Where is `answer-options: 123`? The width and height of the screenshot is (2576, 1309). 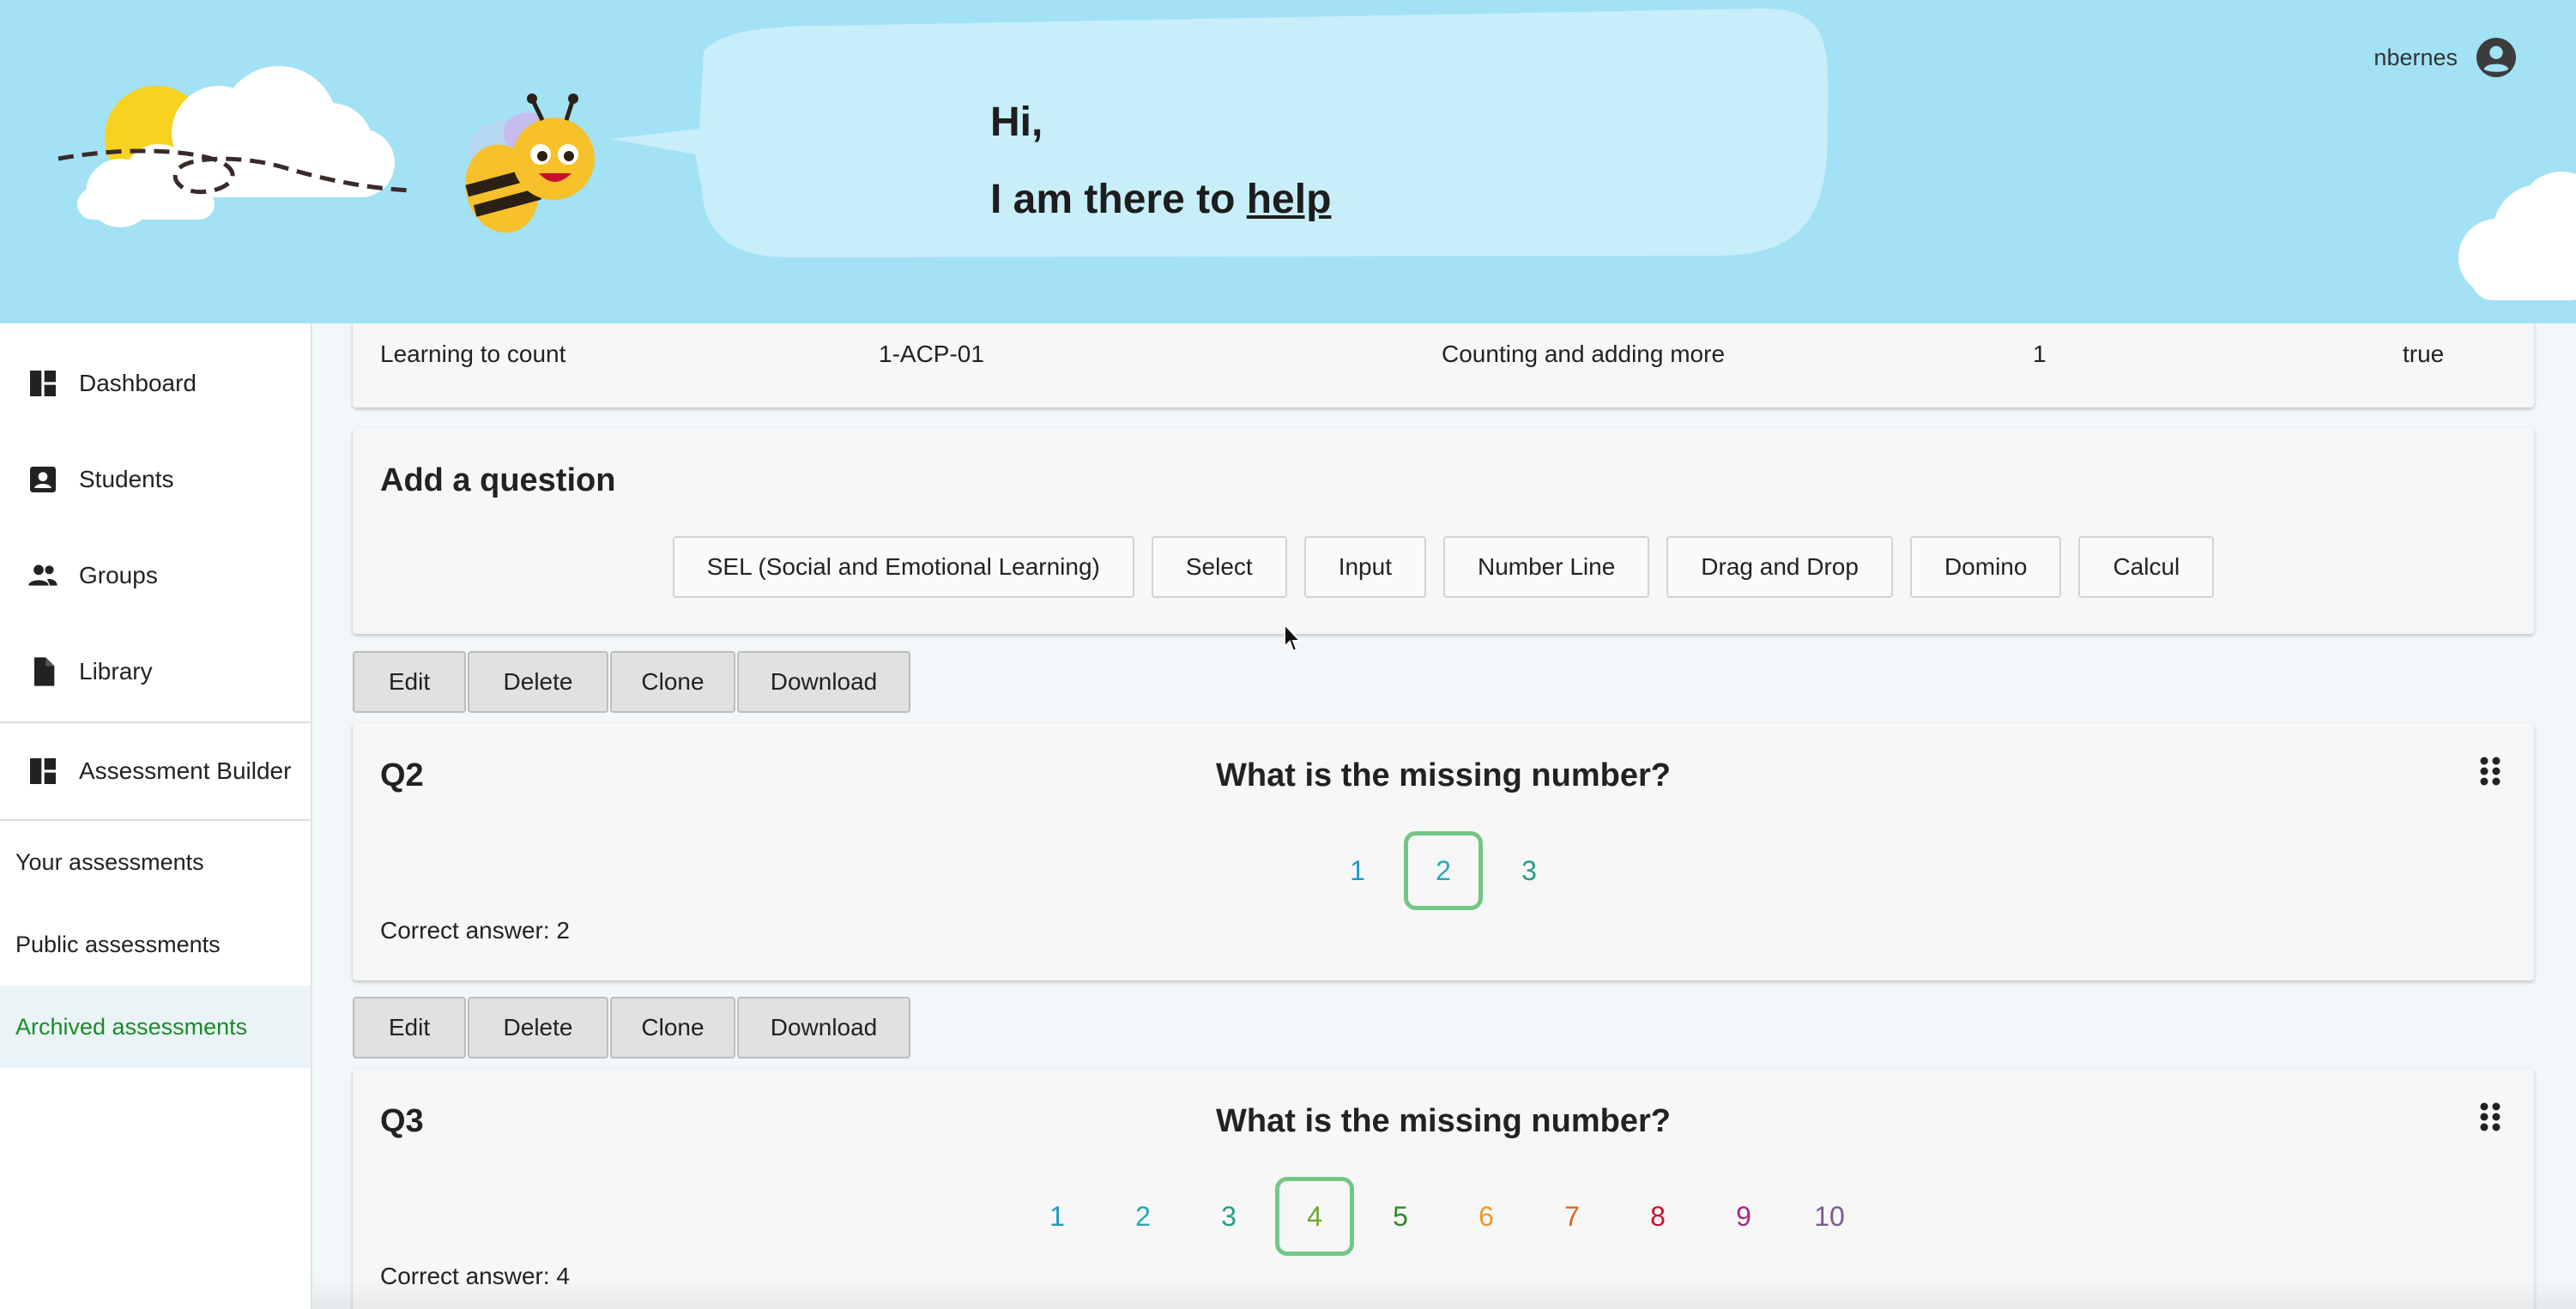 answer-options: 123 is located at coordinates (1443, 870).